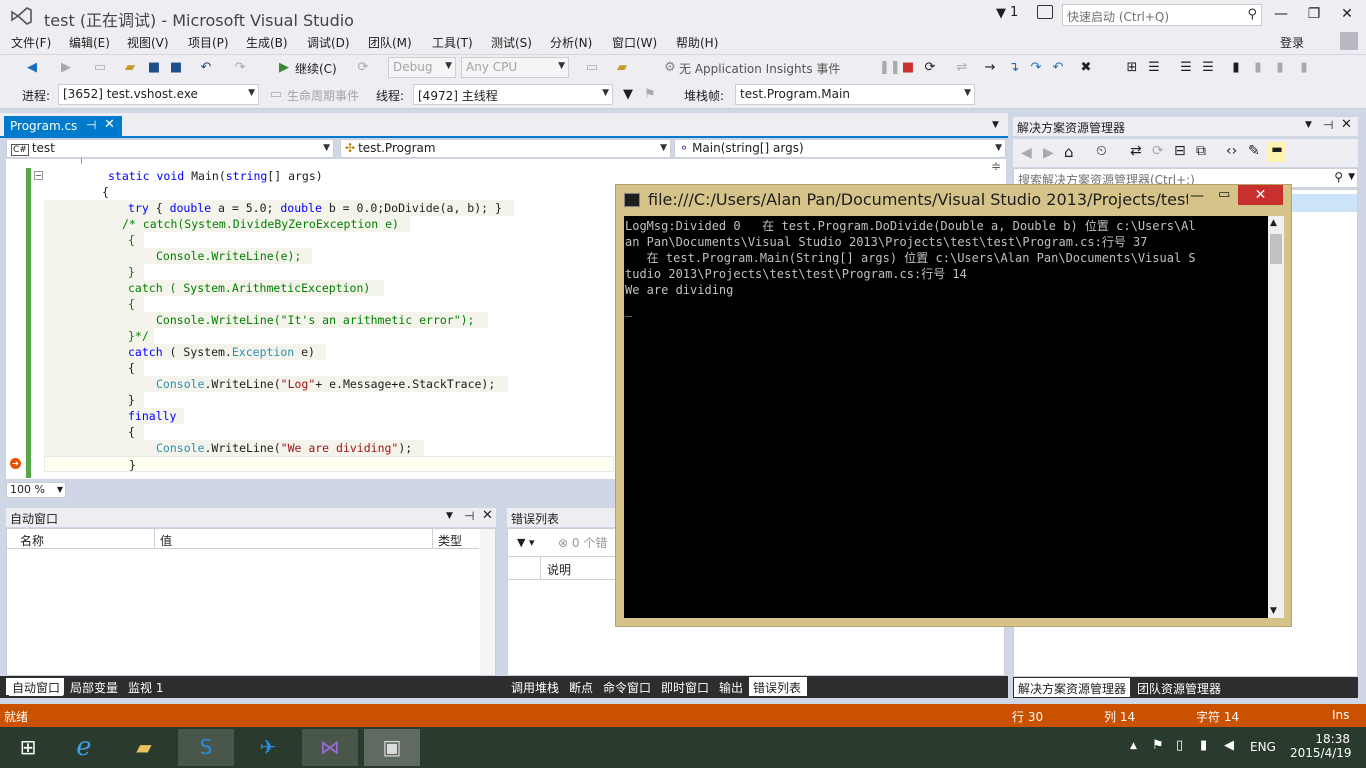 This screenshot has height=768, width=1366. What do you see at coordinates (240, 68) in the screenshot?
I see `redo-icon: ↷` at bounding box center [240, 68].